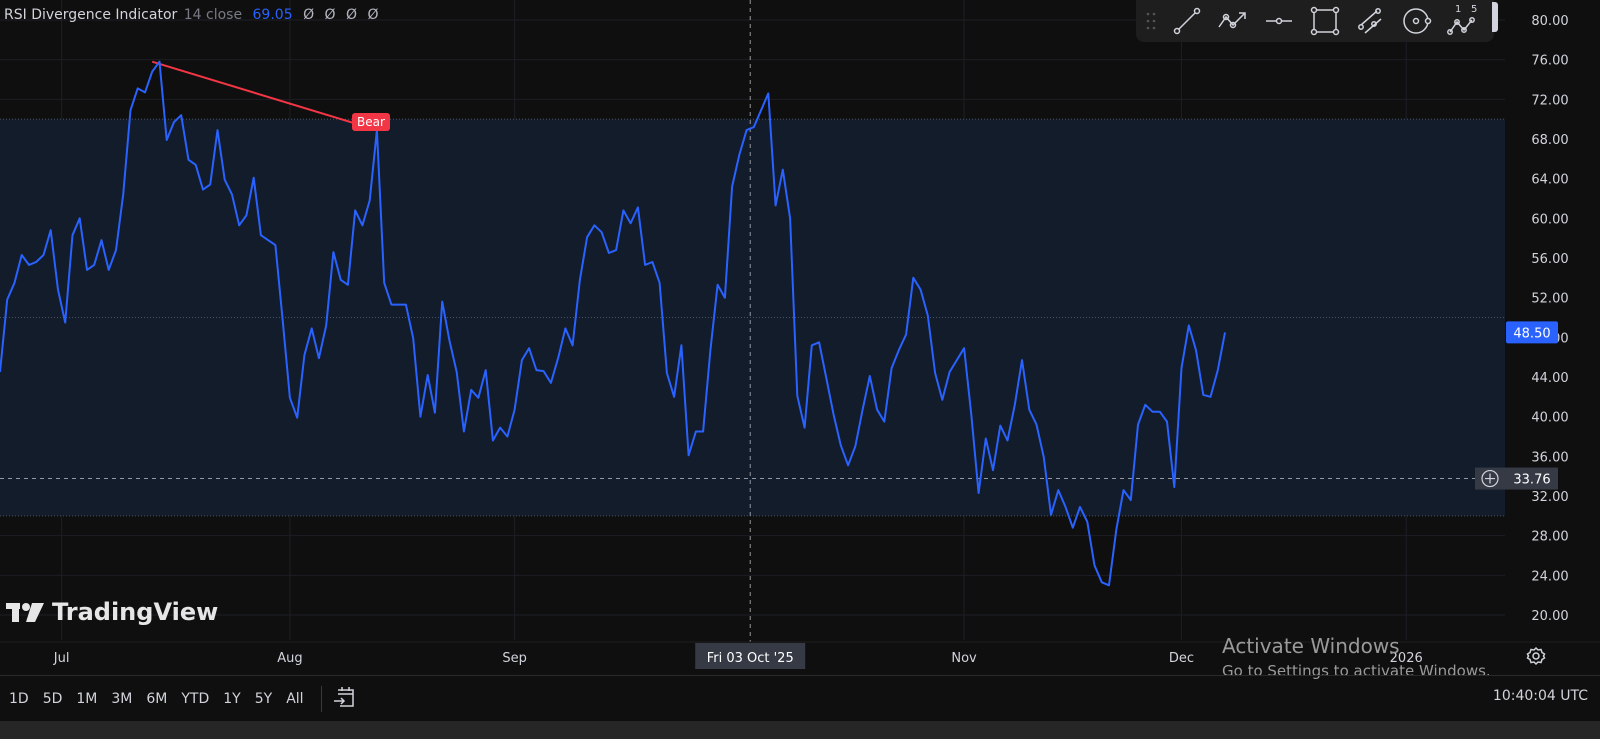 Image resolution: width=1600 pixels, height=739 pixels. What do you see at coordinates (1187, 21) in the screenshot?
I see `trend-line-icon` at bounding box center [1187, 21].